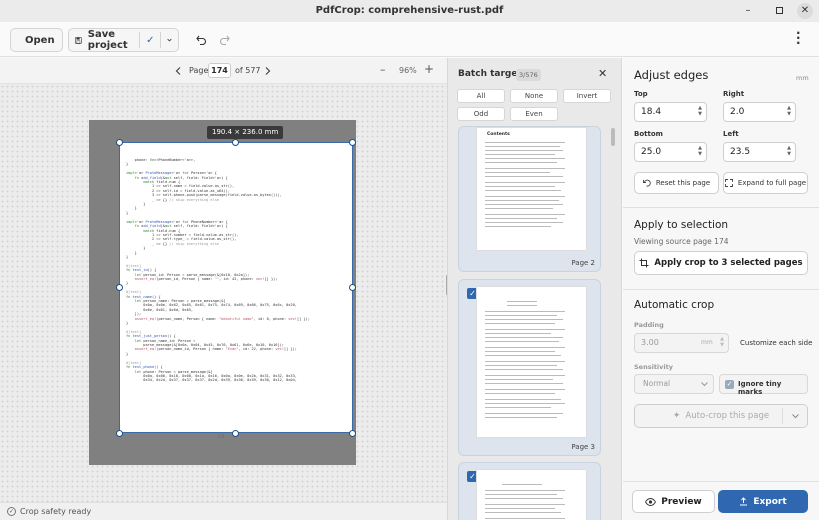 This screenshot has height=520, width=819. What do you see at coordinates (583, 263) in the screenshot?
I see `thumbnail-label: Page 2` at bounding box center [583, 263].